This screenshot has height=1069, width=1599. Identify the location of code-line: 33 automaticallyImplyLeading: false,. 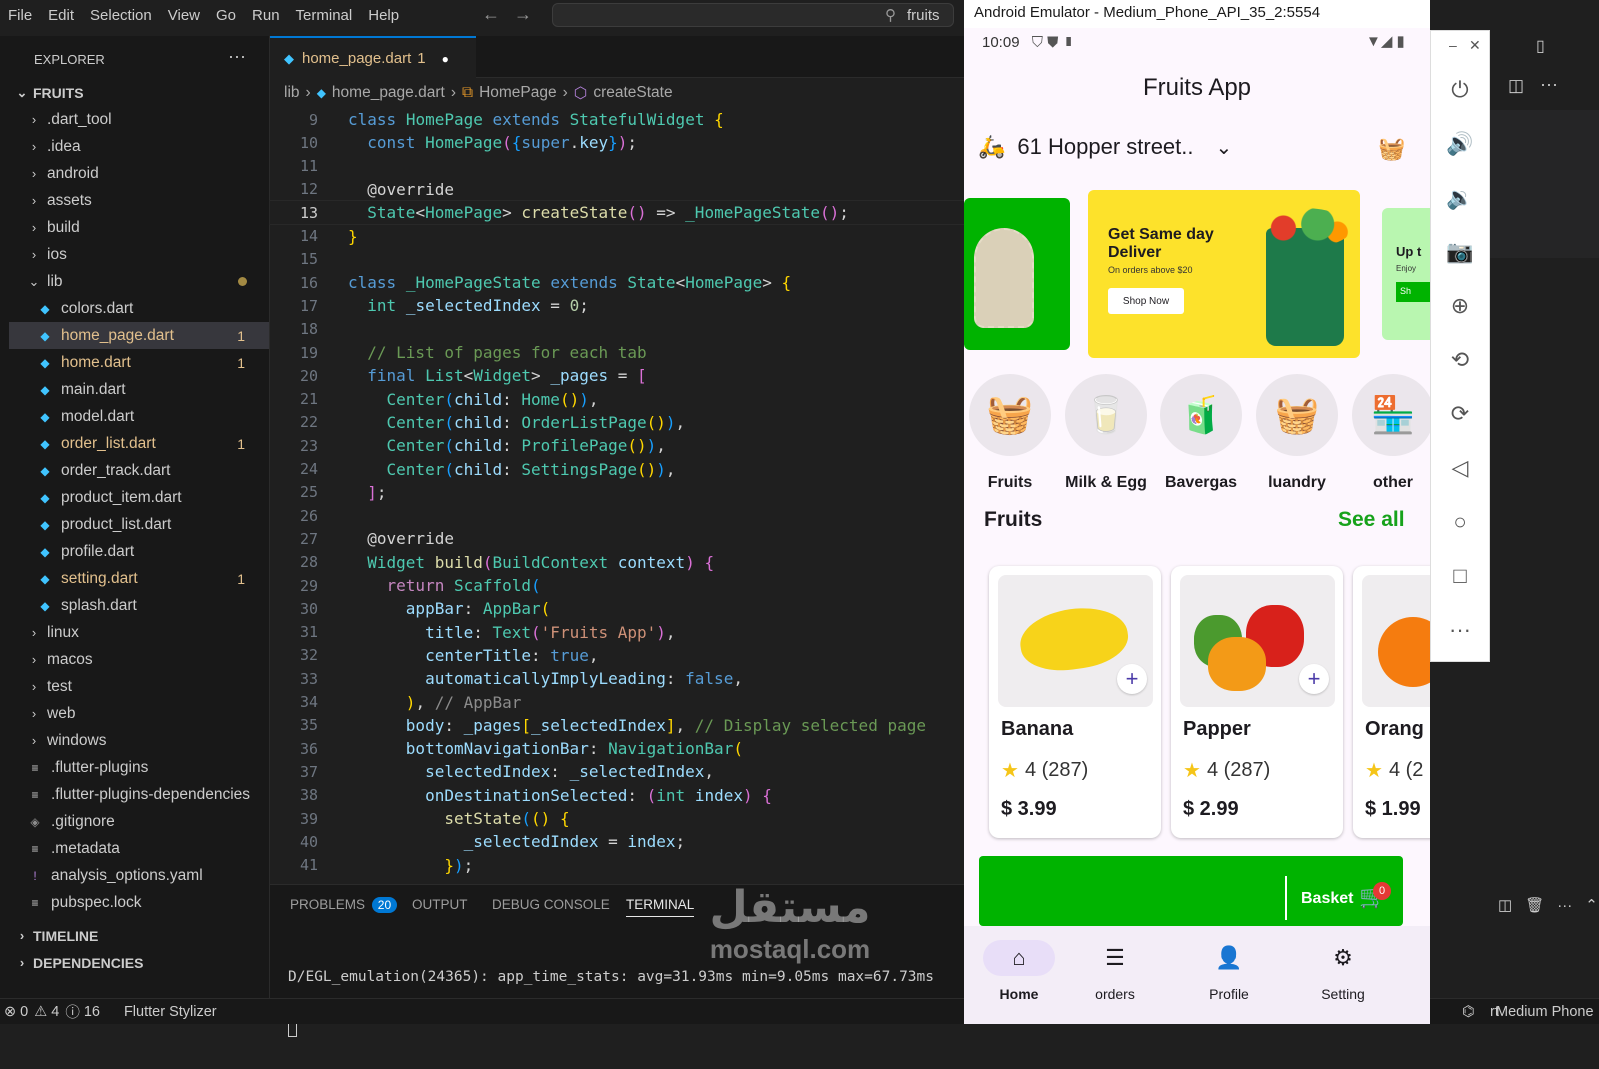
(617, 678).